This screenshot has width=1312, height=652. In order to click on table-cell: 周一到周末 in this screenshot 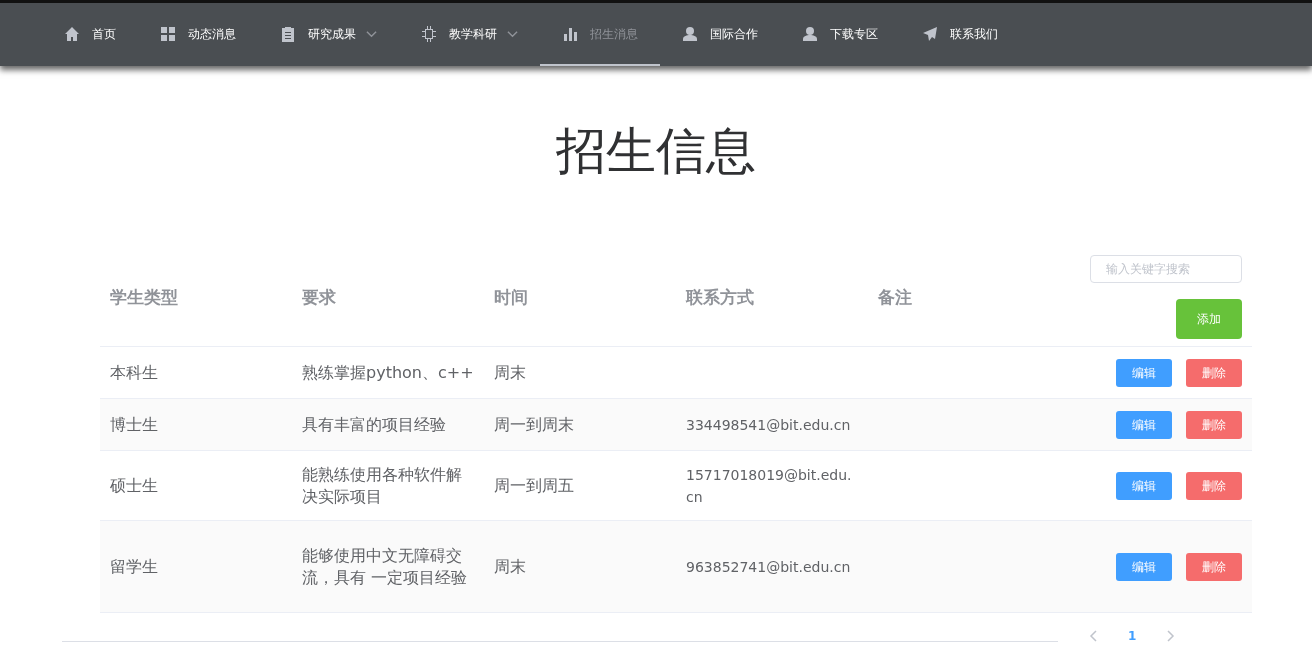, I will do `click(534, 424)`.